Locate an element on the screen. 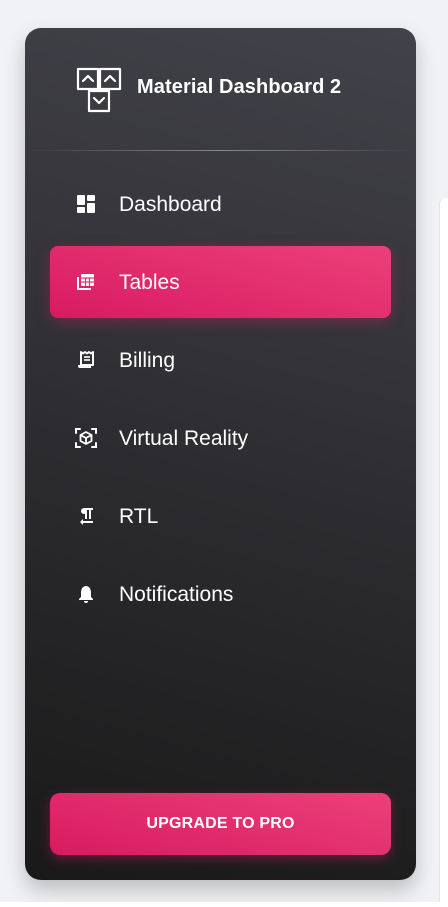 Image resolution: width=448 pixels, height=907 pixels. nav-label-billing: Billing is located at coordinates (147, 360).